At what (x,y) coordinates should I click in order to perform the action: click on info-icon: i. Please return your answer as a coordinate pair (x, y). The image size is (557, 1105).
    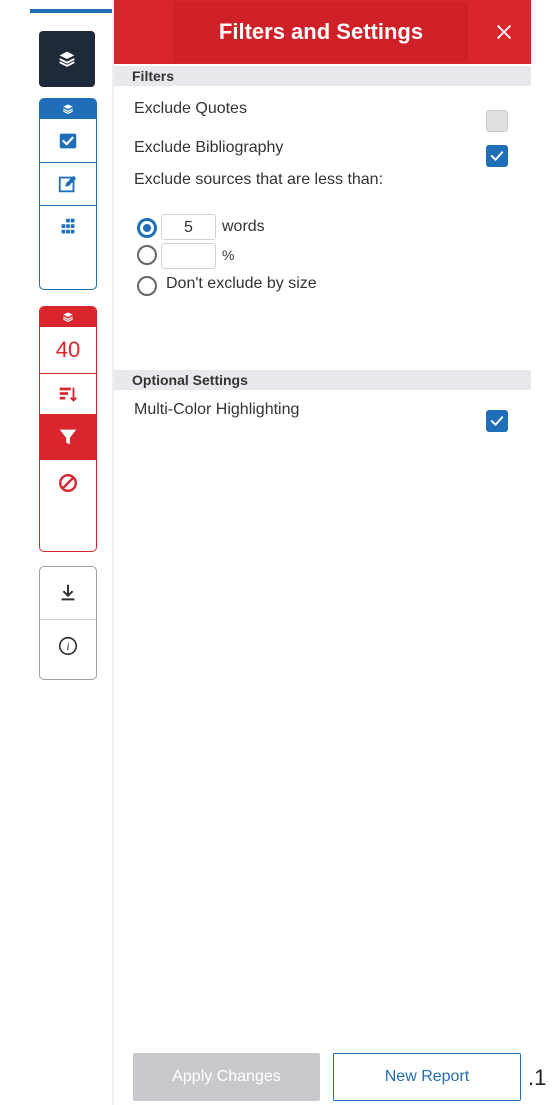
    Looking at the image, I should click on (68, 646).